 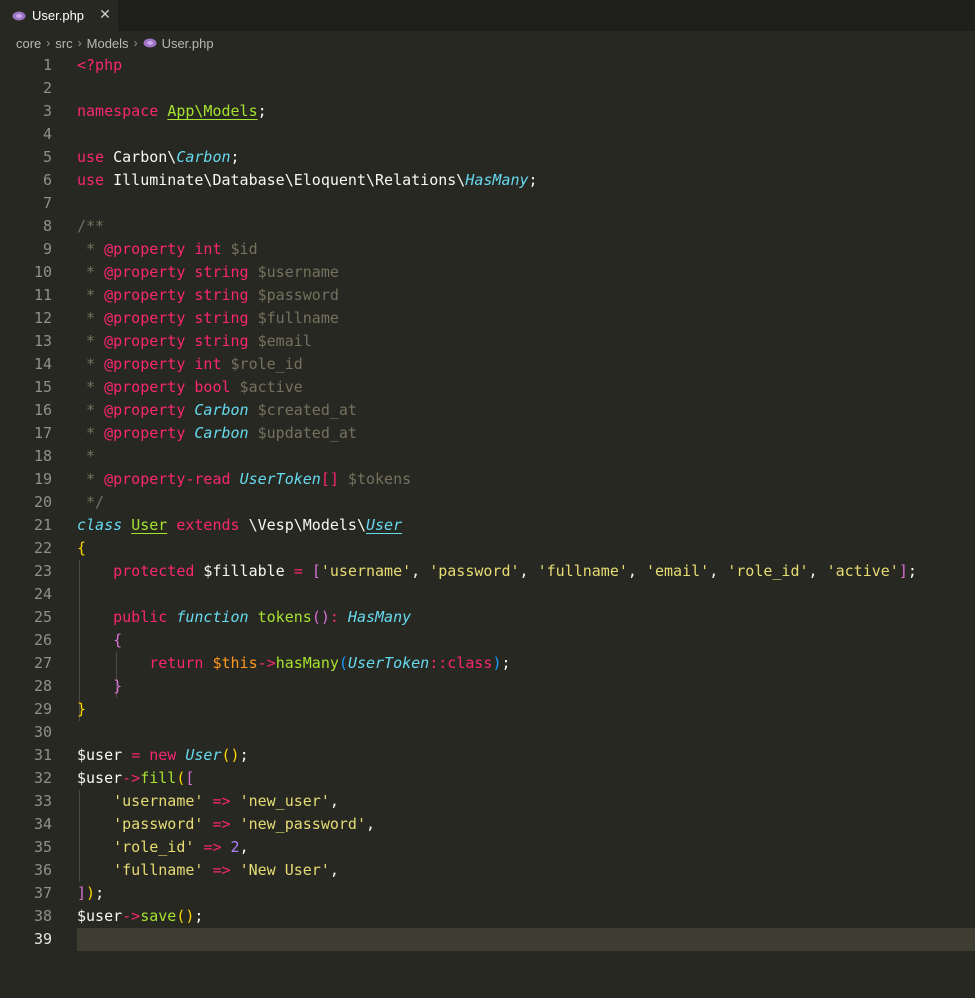 I want to click on code-line: 38 $user->save();, so click(x=487, y=916).